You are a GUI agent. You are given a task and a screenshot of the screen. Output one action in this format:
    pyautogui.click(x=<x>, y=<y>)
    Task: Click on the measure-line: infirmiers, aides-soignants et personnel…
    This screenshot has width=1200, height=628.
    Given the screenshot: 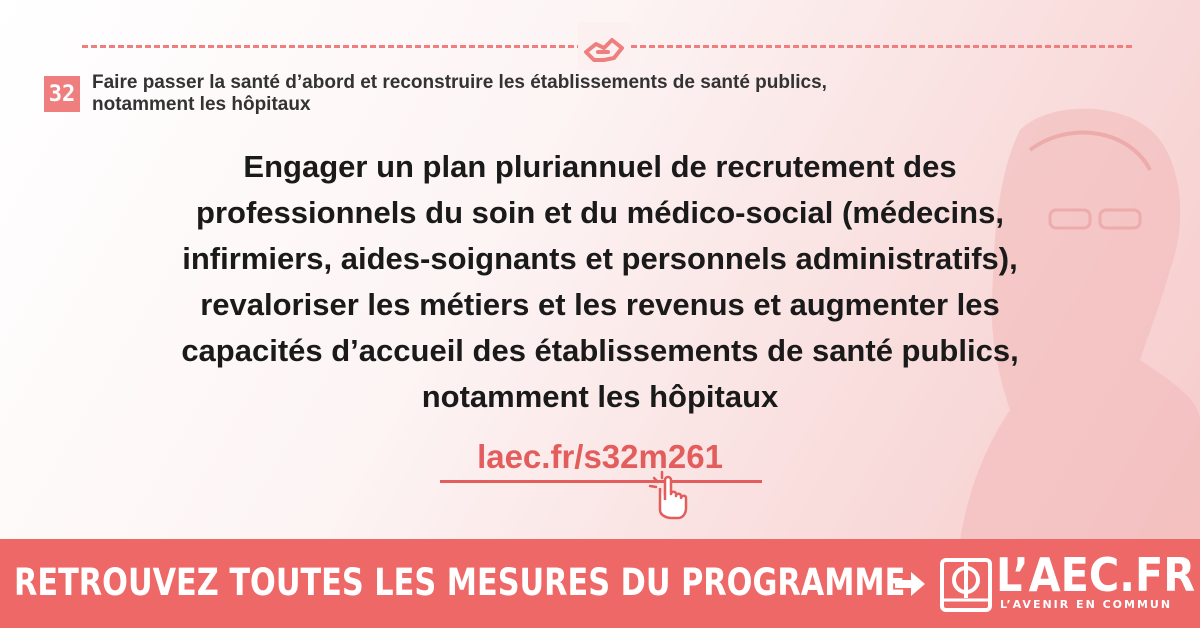 What is the action you would take?
    pyautogui.click(x=600, y=258)
    